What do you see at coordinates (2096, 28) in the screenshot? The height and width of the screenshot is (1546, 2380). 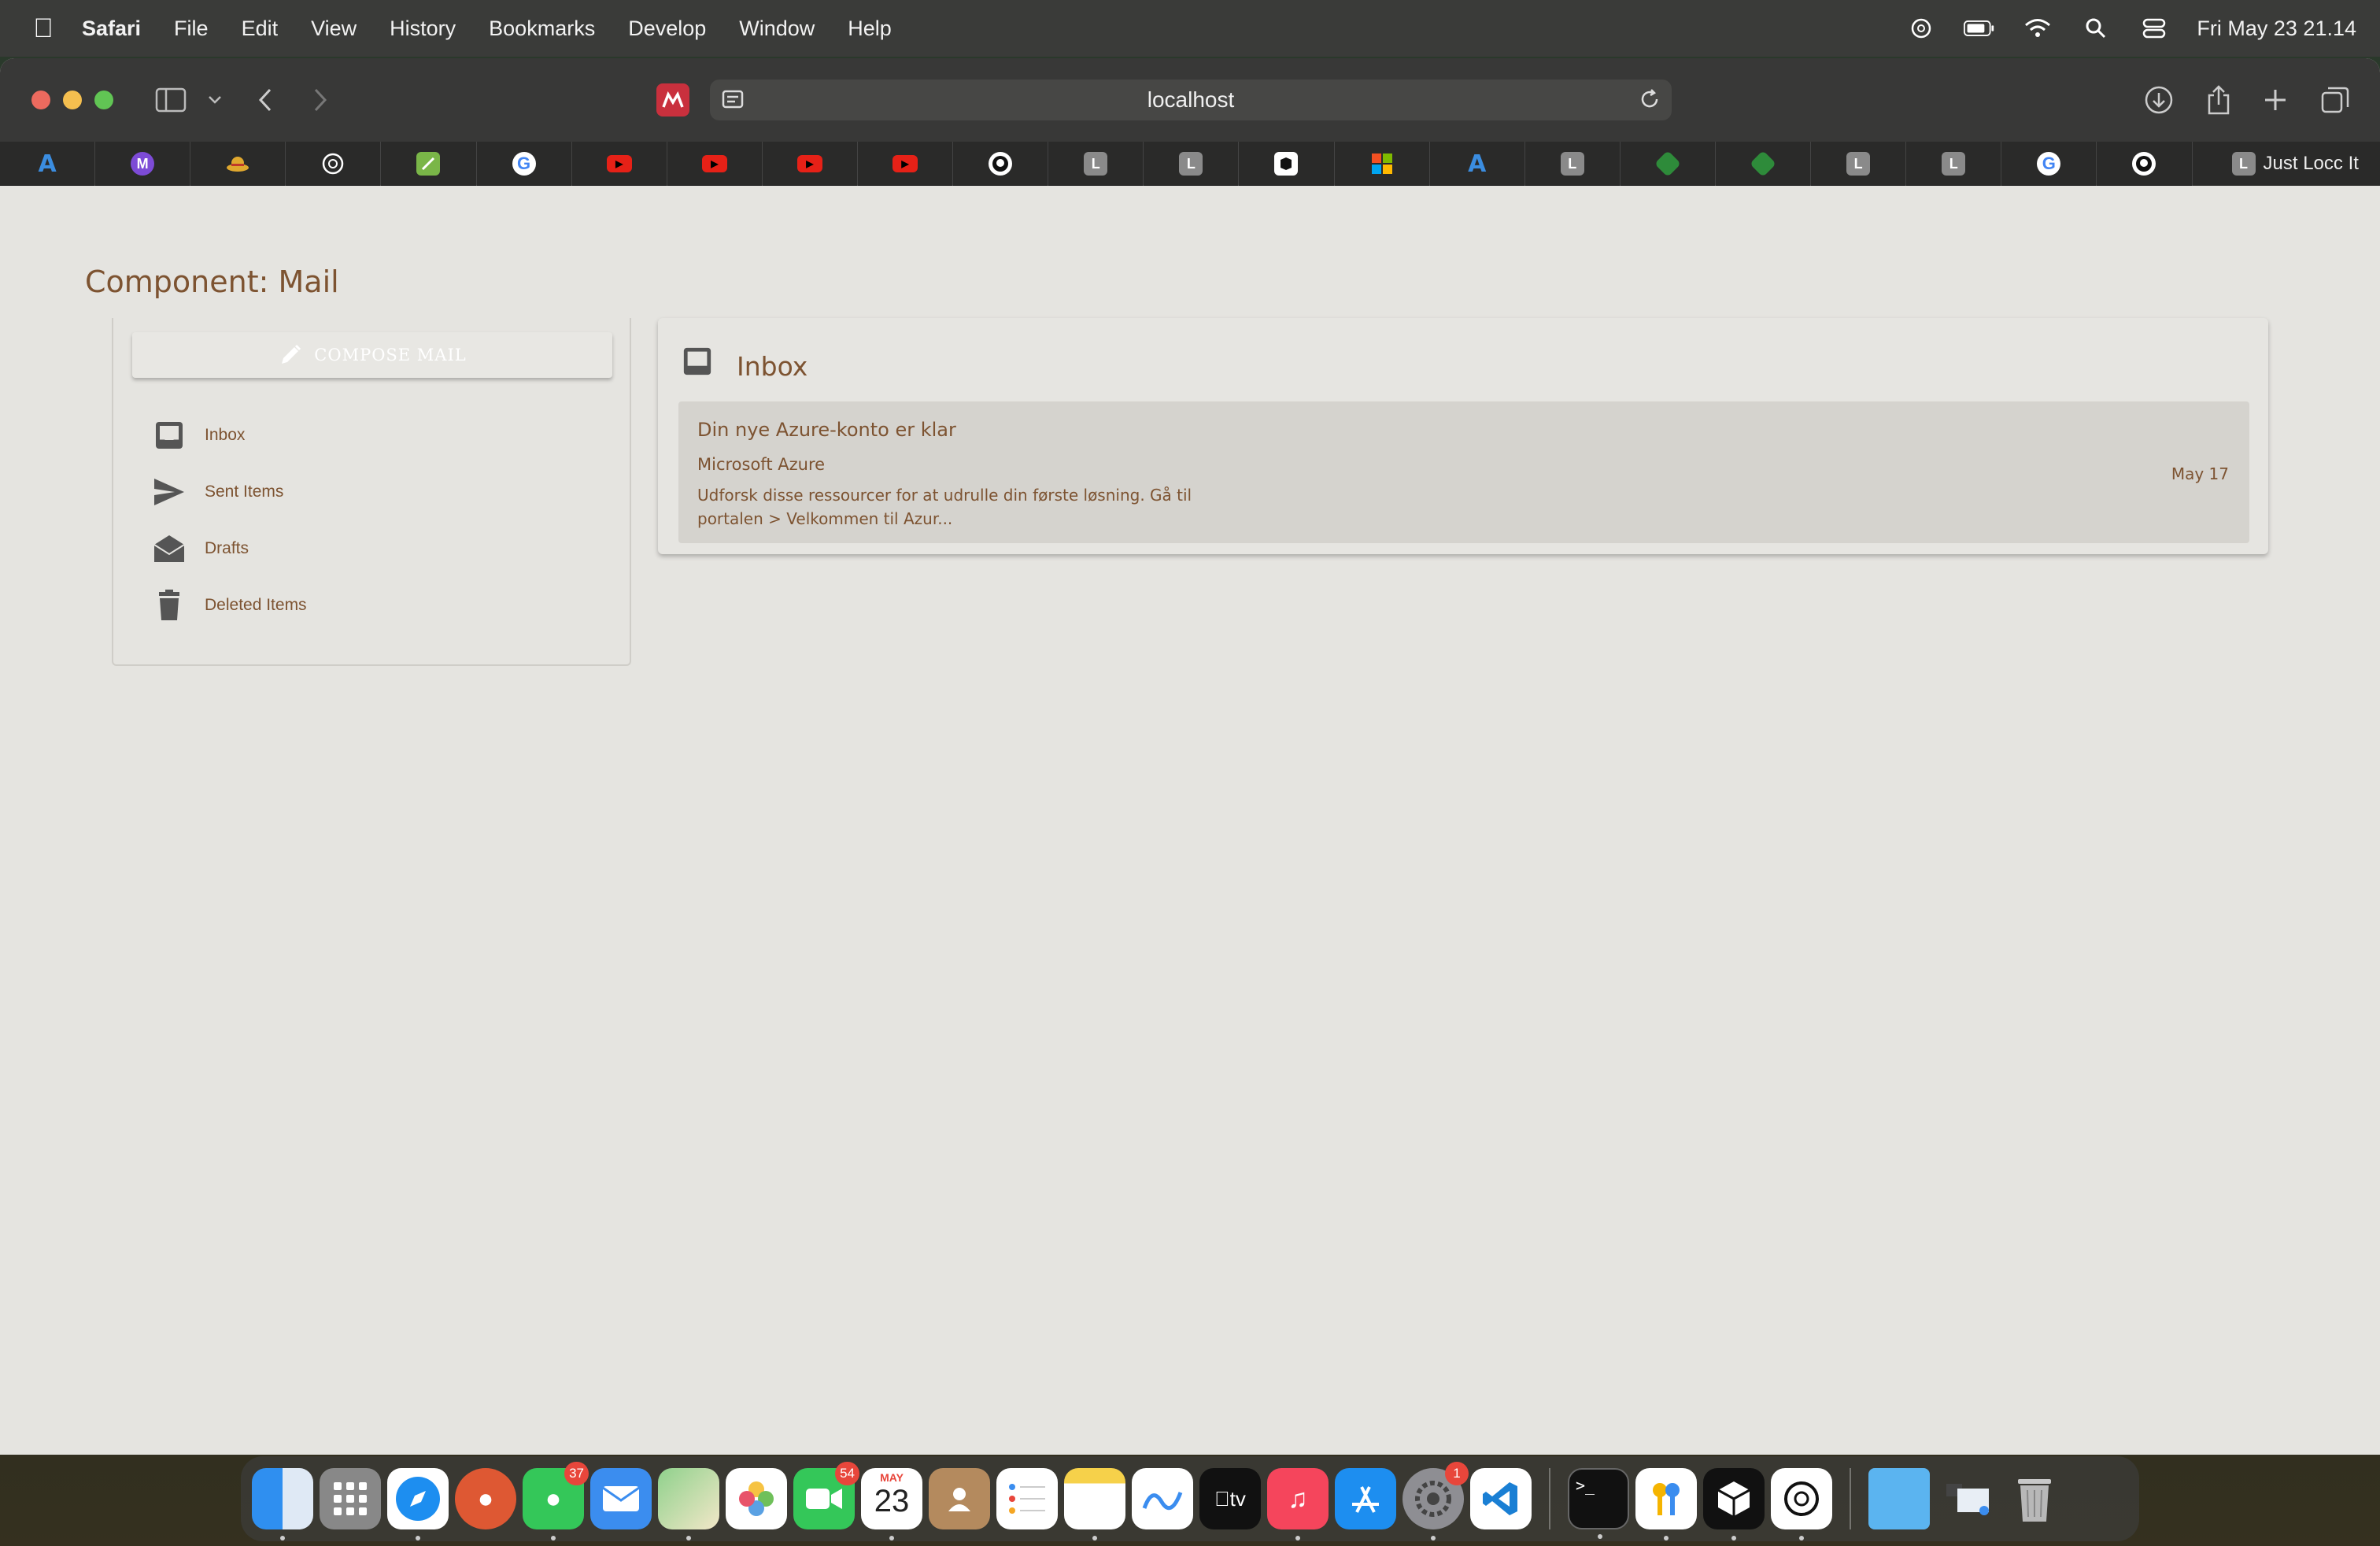 I see `spotlight-search-icon` at bounding box center [2096, 28].